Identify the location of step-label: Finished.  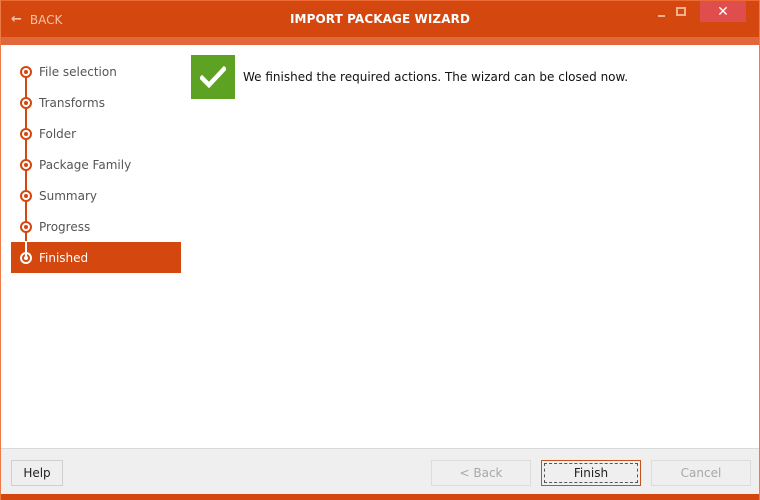
(64, 257).